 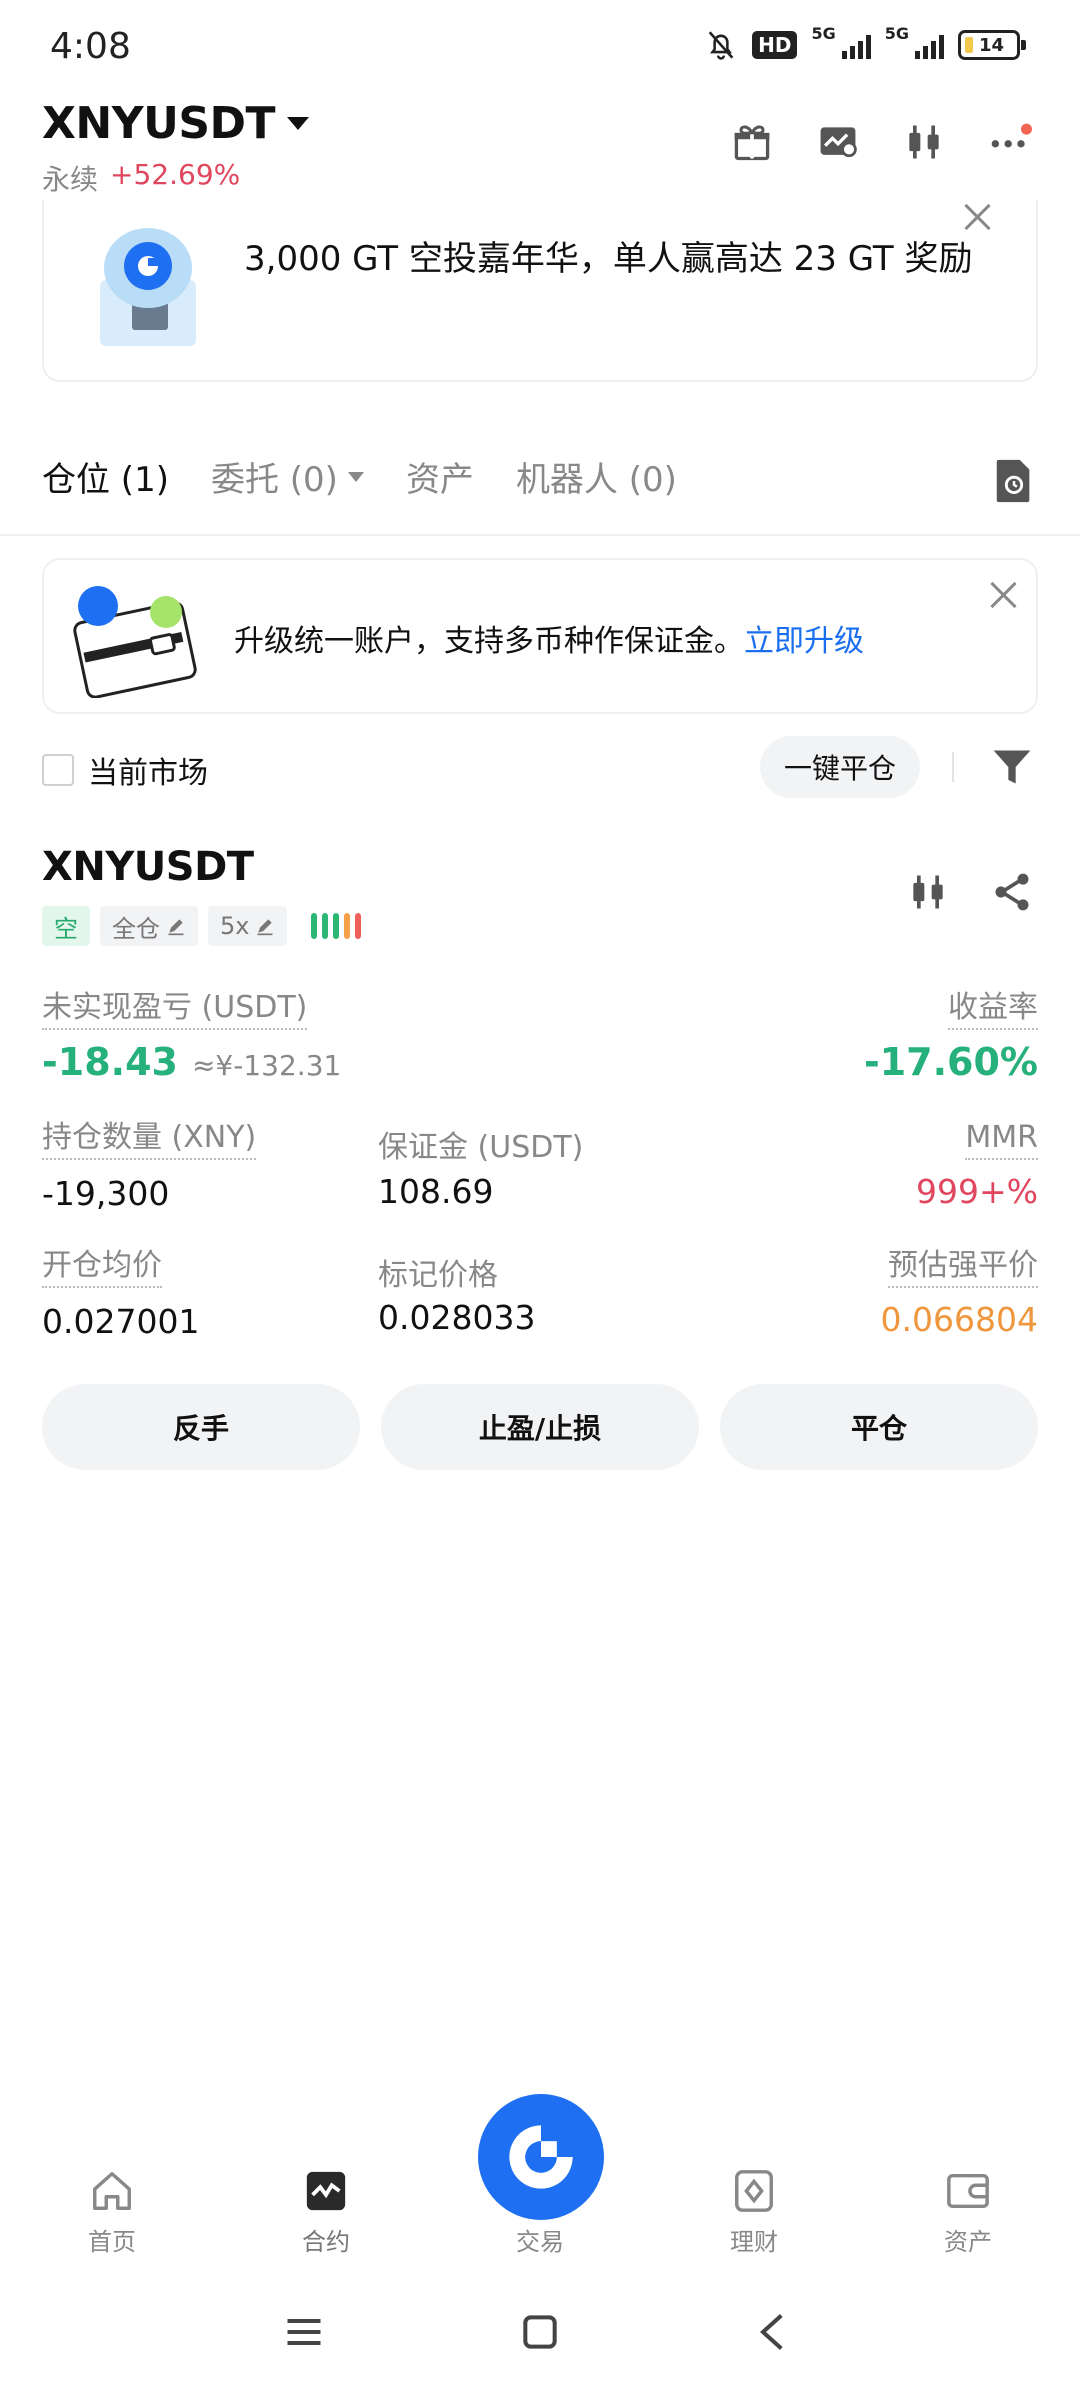 What do you see at coordinates (326, 2212) in the screenshot?
I see `nav-futures: 合约` at bounding box center [326, 2212].